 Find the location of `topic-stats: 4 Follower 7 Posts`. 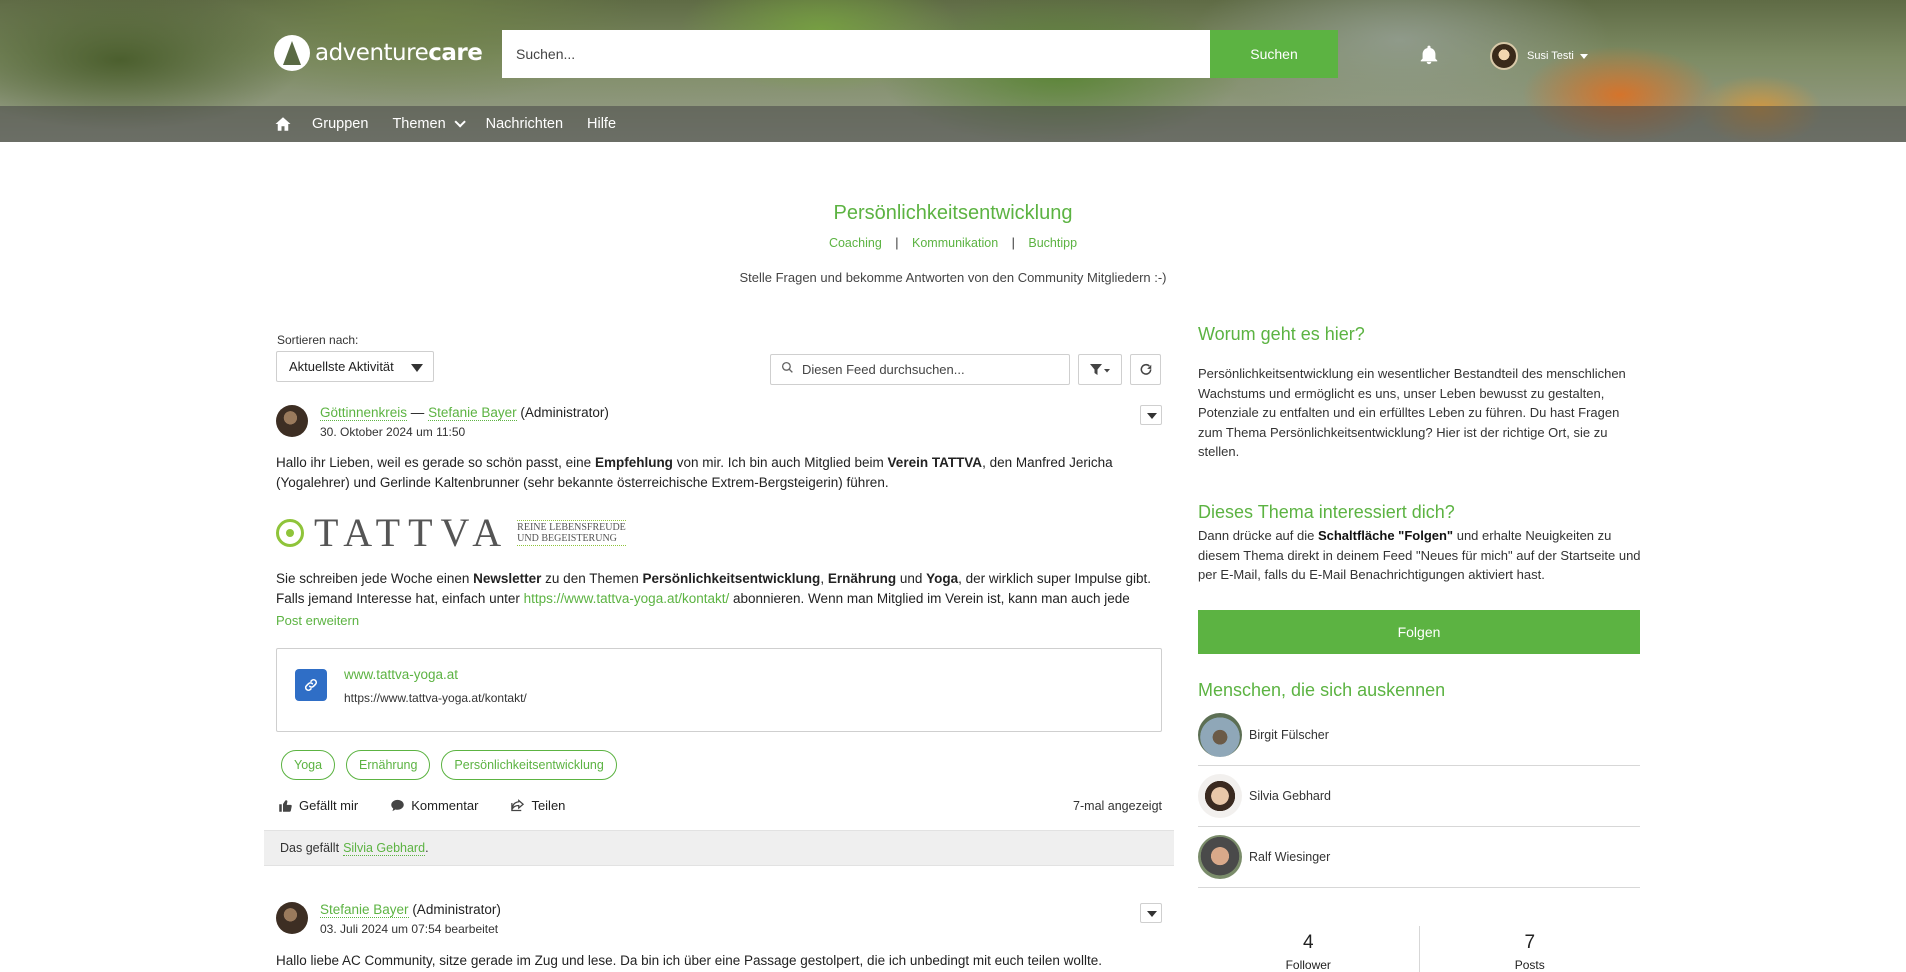

topic-stats: 4 Follower 7 Posts is located at coordinates (1419, 949).